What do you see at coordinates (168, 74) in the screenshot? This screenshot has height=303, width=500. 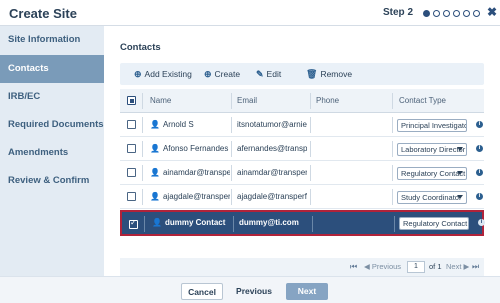 I see `add-existing-label: Add Existing` at bounding box center [168, 74].